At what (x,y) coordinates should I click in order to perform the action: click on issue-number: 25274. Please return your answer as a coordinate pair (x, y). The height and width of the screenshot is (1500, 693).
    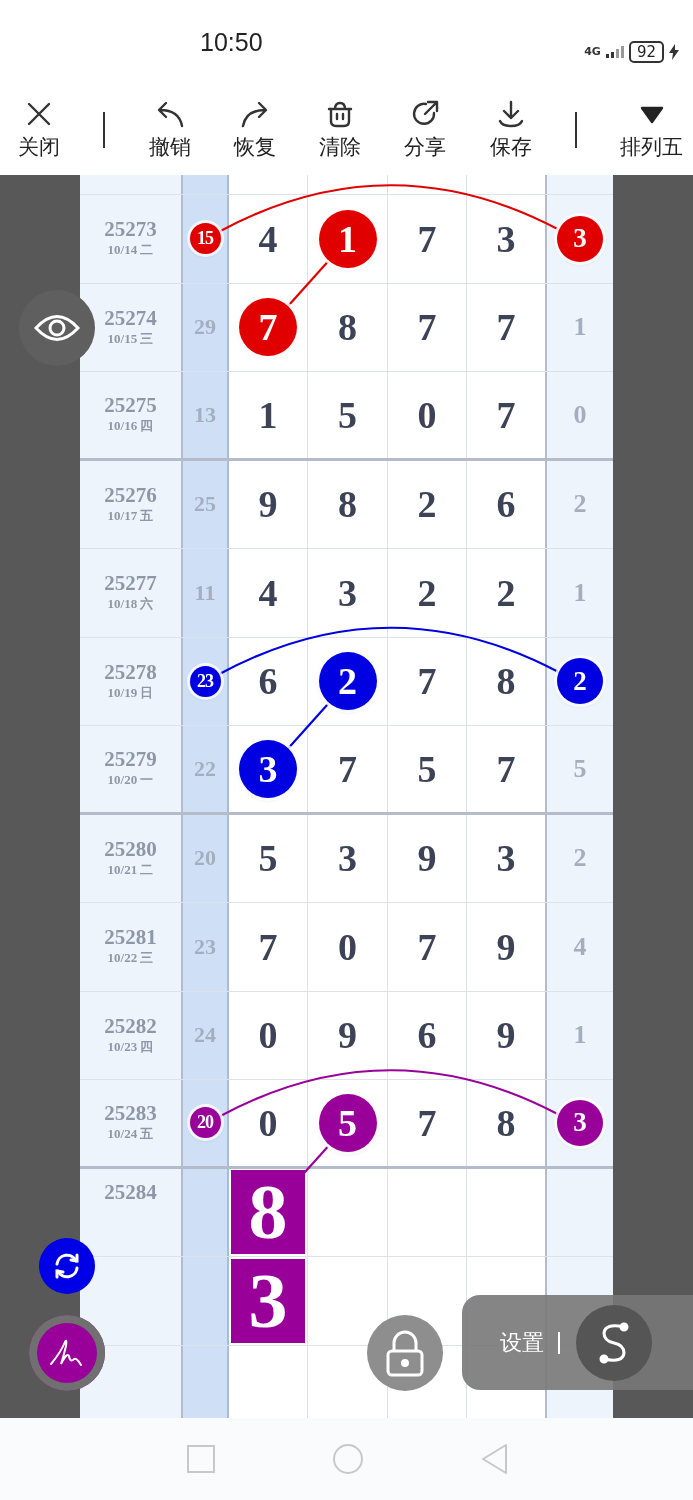
    Looking at the image, I should click on (130, 318).